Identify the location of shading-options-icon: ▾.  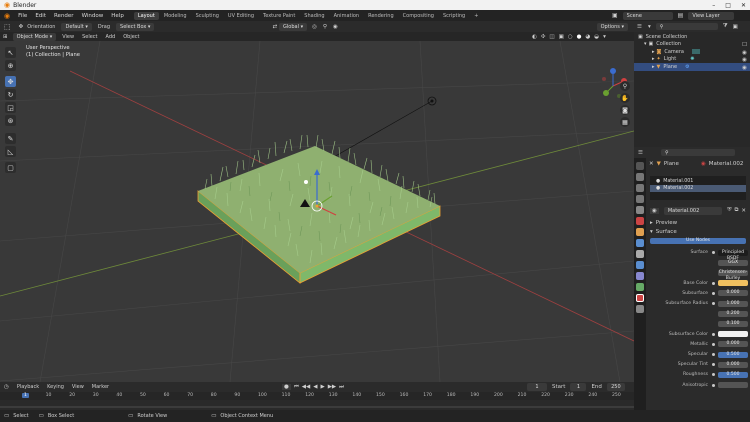
(604, 37).